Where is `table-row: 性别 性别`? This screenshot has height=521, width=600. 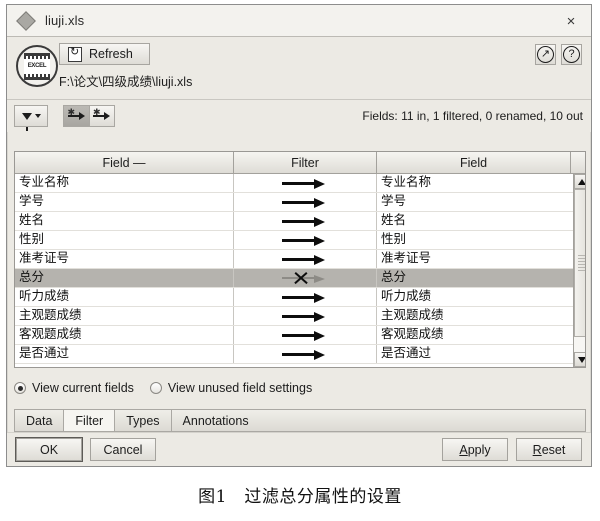 table-row: 性别 性别 is located at coordinates (294, 240).